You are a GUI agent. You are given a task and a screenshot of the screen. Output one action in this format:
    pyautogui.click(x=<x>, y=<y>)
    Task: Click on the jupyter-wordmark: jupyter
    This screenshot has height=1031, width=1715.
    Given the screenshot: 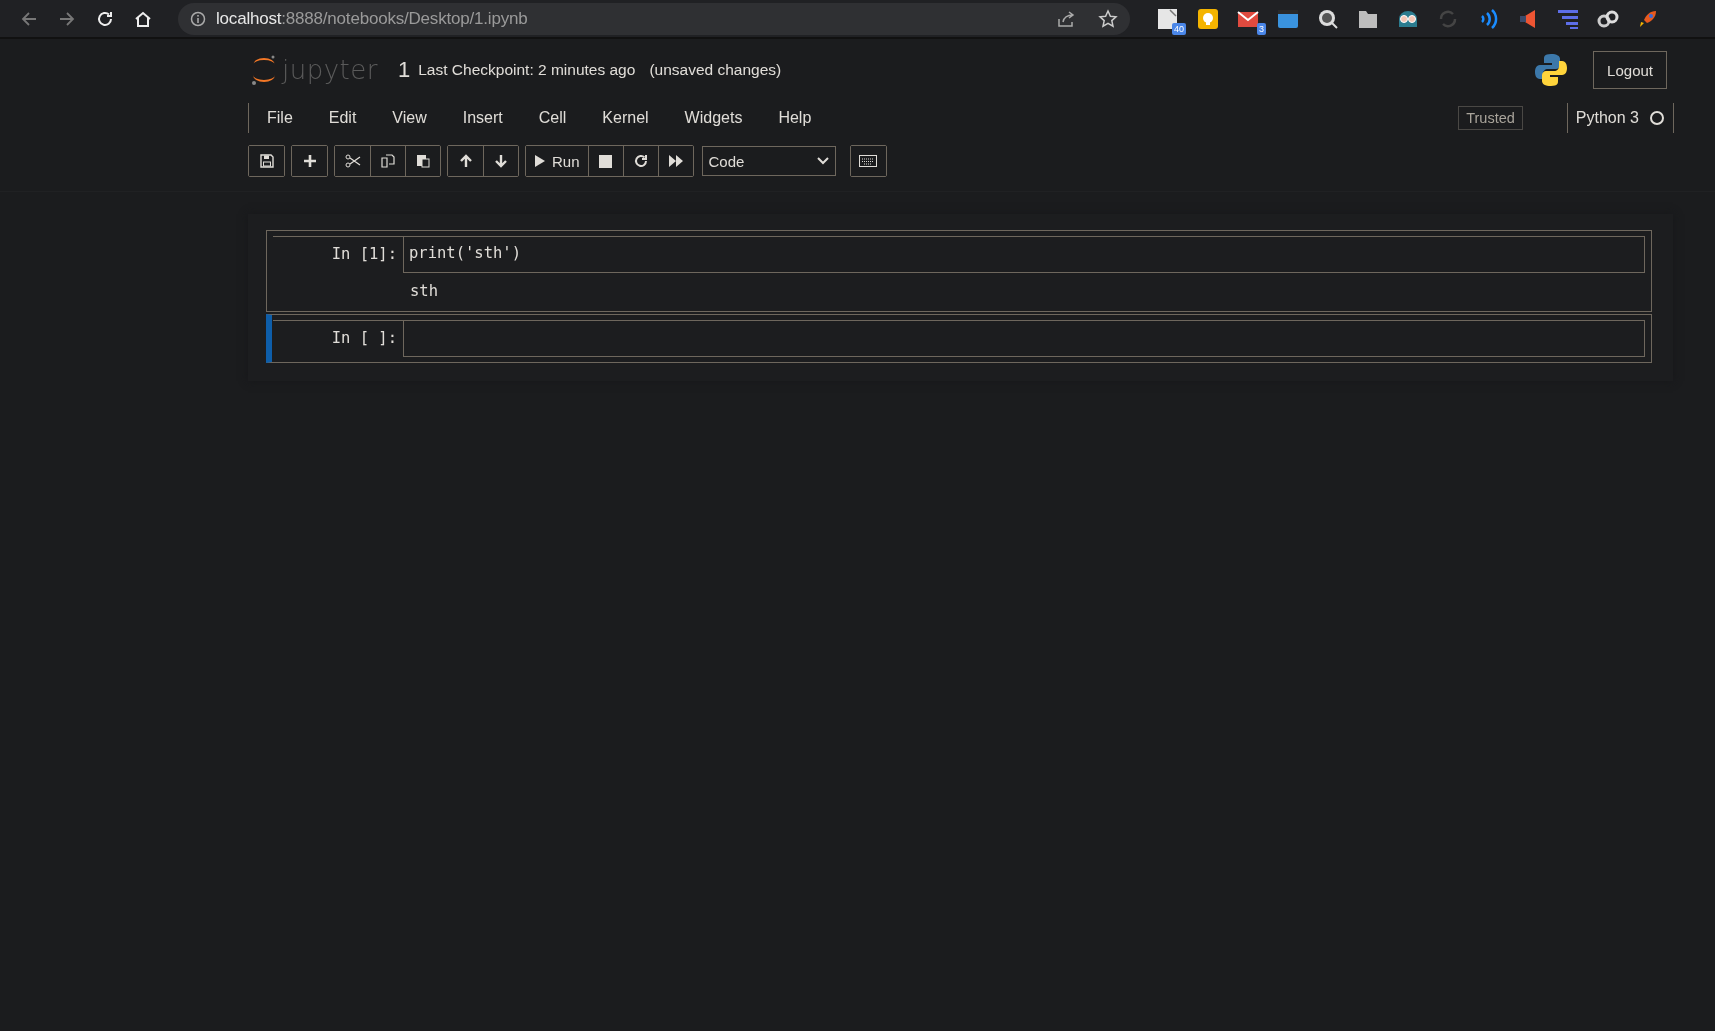 What is the action you would take?
    pyautogui.click(x=330, y=70)
    